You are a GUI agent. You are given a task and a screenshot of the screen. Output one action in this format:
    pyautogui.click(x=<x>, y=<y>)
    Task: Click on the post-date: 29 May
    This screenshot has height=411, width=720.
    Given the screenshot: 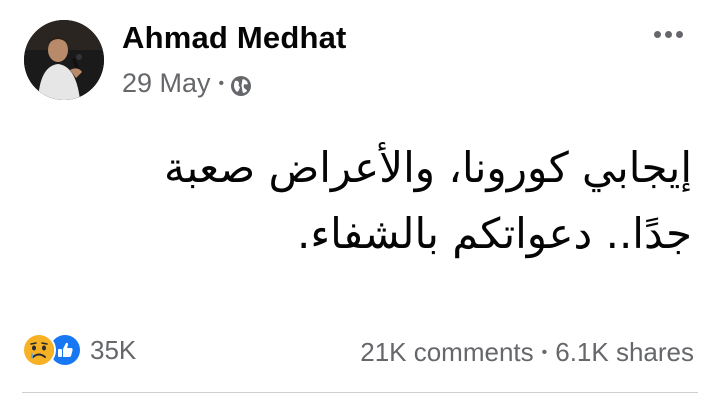 What is the action you would take?
    pyautogui.click(x=166, y=83)
    